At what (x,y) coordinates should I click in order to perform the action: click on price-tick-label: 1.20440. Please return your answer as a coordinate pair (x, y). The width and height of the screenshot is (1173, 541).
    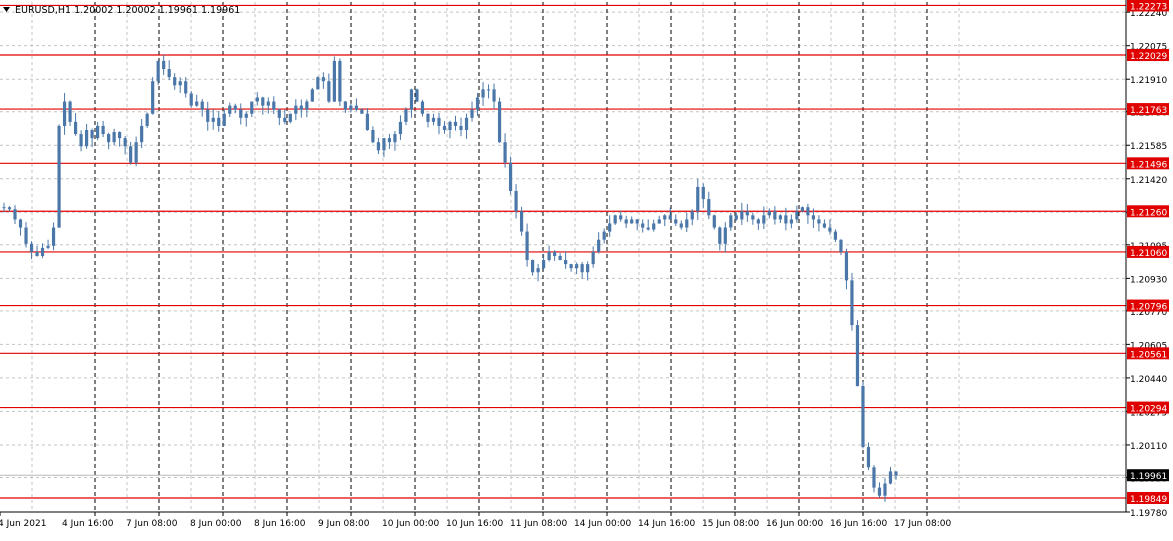
    Looking at the image, I should click on (1148, 380).